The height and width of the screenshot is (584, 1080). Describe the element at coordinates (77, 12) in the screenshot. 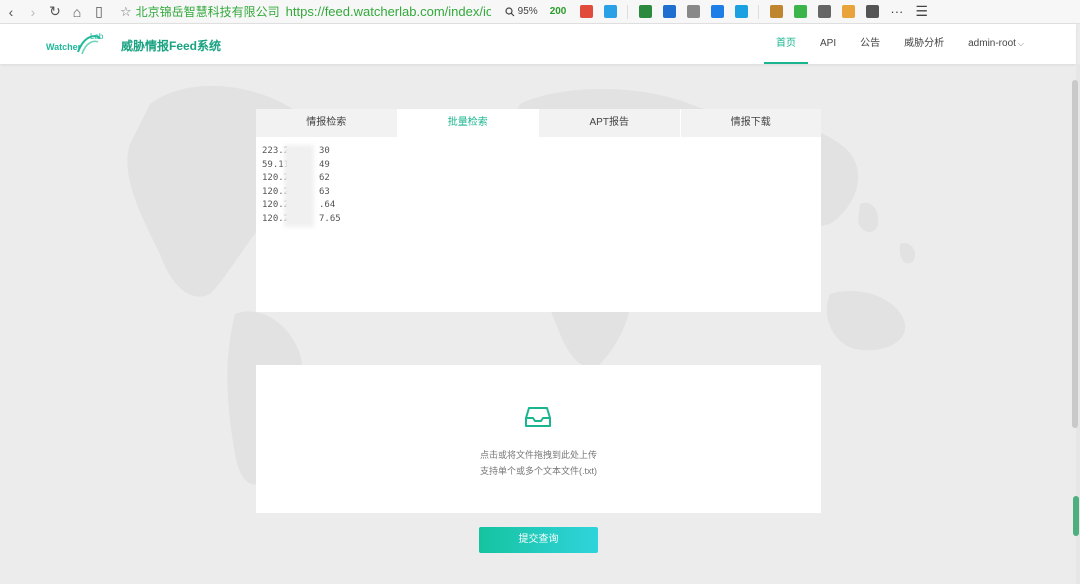

I see `home-button: ⌂` at that location.